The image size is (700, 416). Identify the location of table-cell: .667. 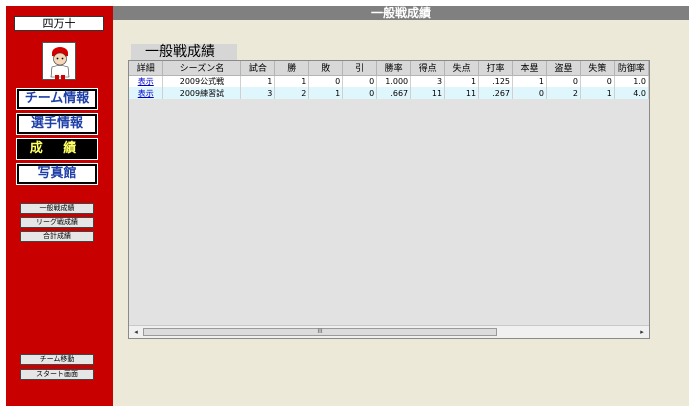
(394, 93).